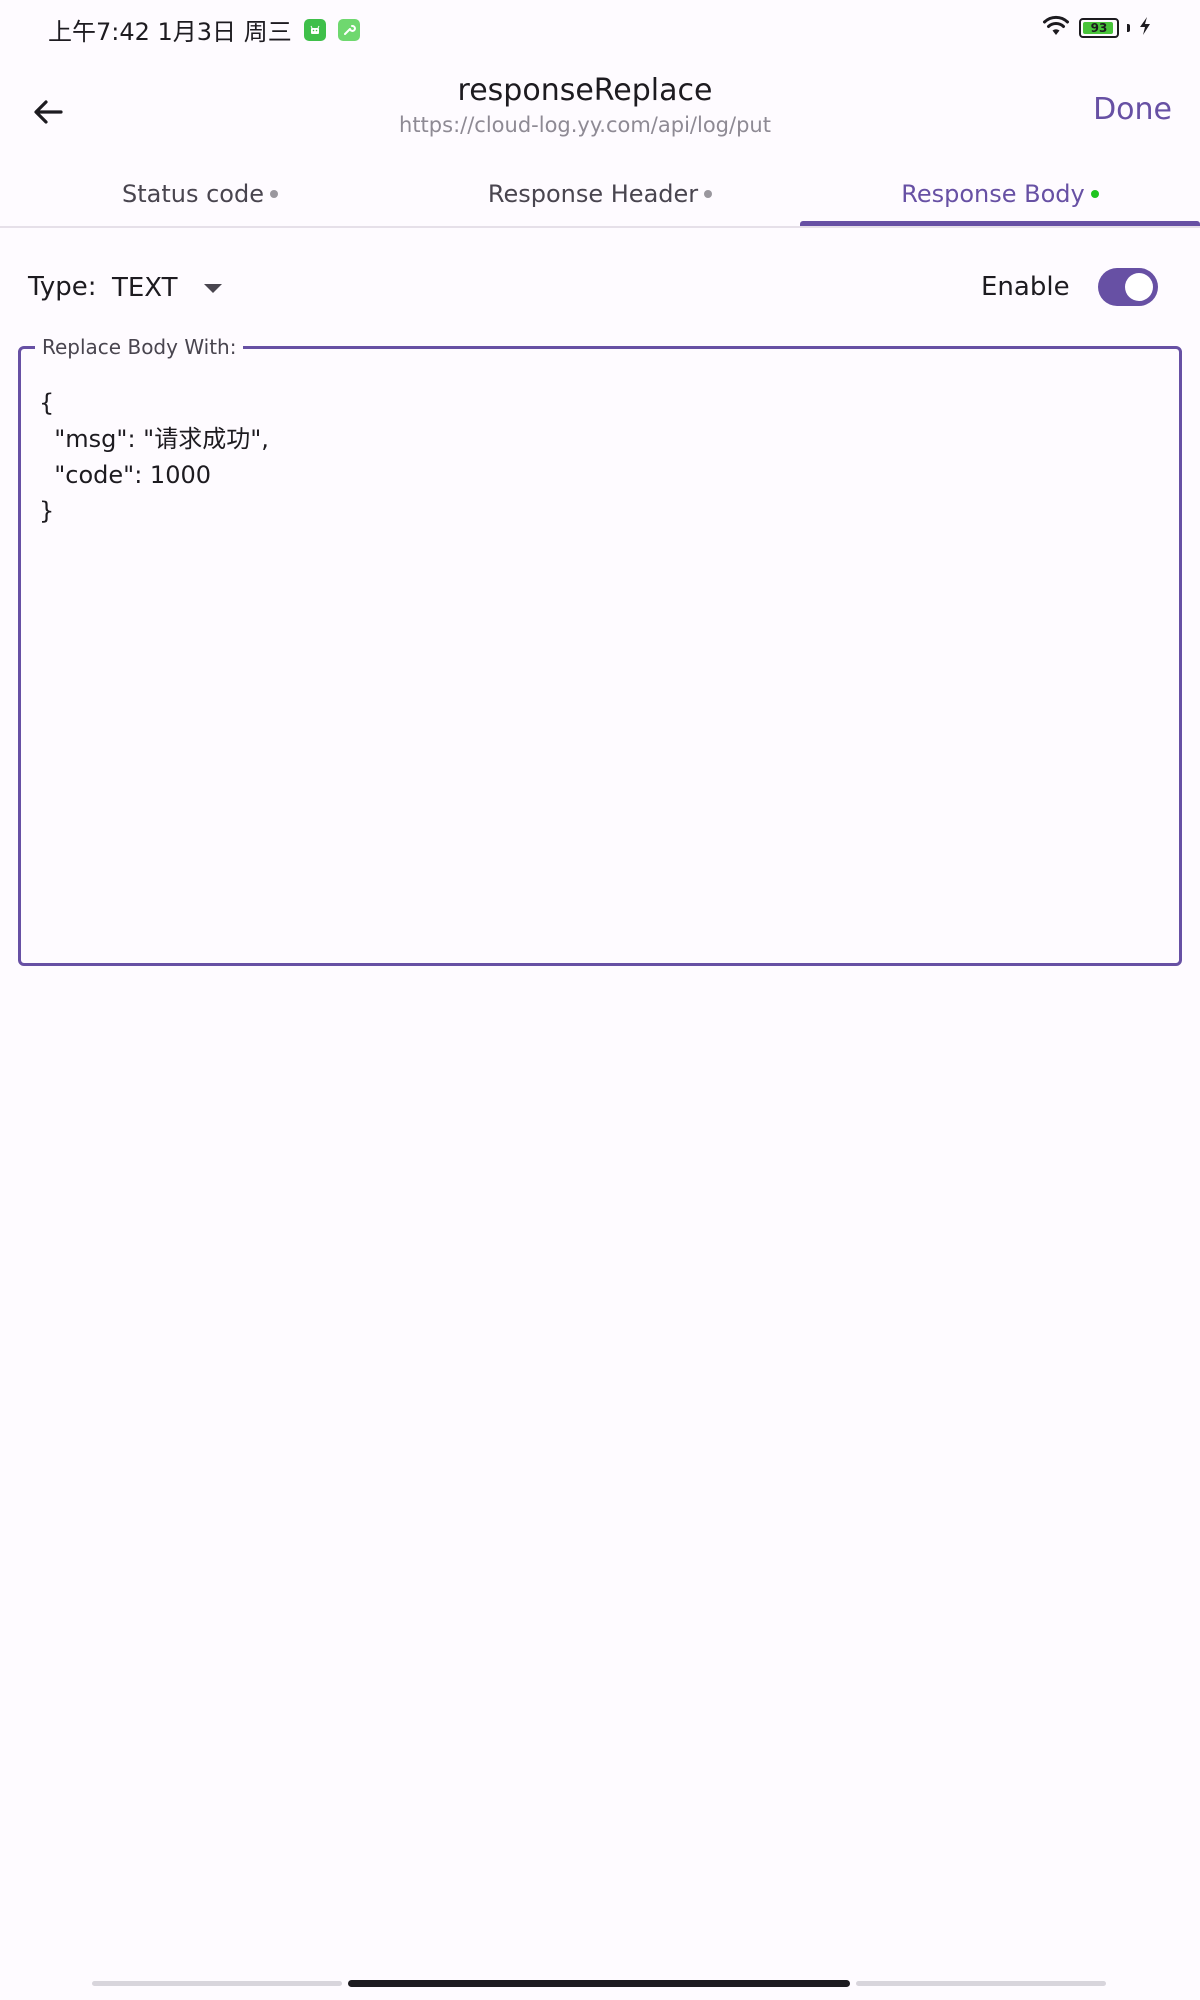 This screenshot has width=1200, height=2000. What do you see at coordinates (981, 1983) in the screenshot?
I see `nav-track-right` at bounding box center [981, 1983].